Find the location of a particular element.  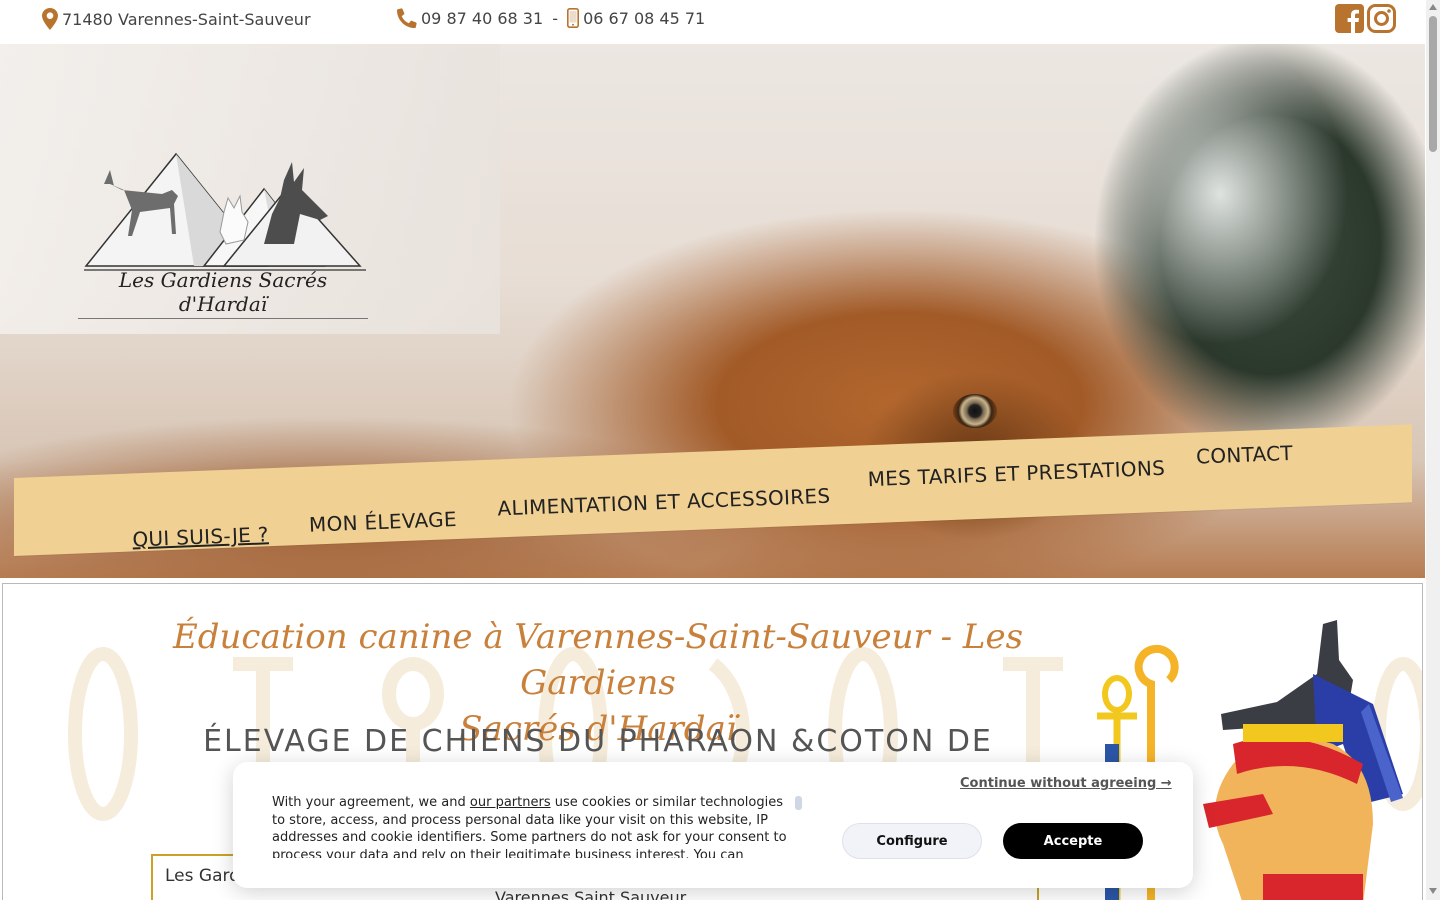

phone-numbers: 09 87 40 68 31 - 06 67 08 45 71 is located at coordinates (551, 18).